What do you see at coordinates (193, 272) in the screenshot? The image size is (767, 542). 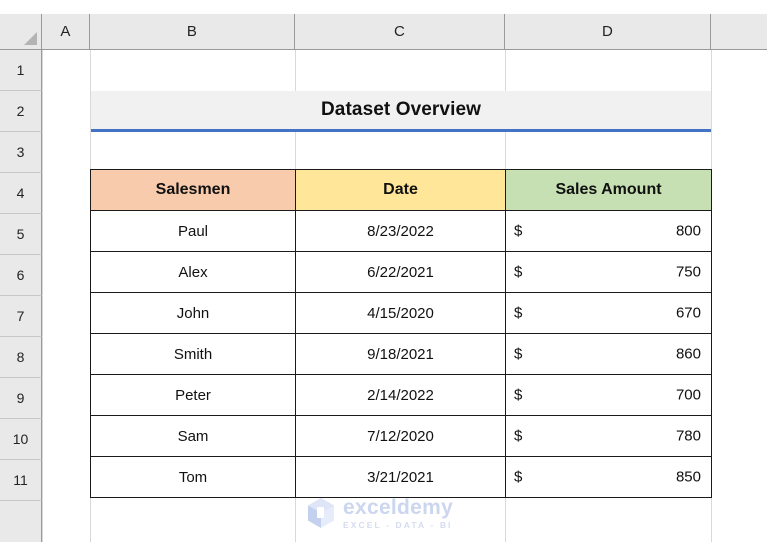 I see `cell-salesman: Alex` at bounding box center [193, 272].